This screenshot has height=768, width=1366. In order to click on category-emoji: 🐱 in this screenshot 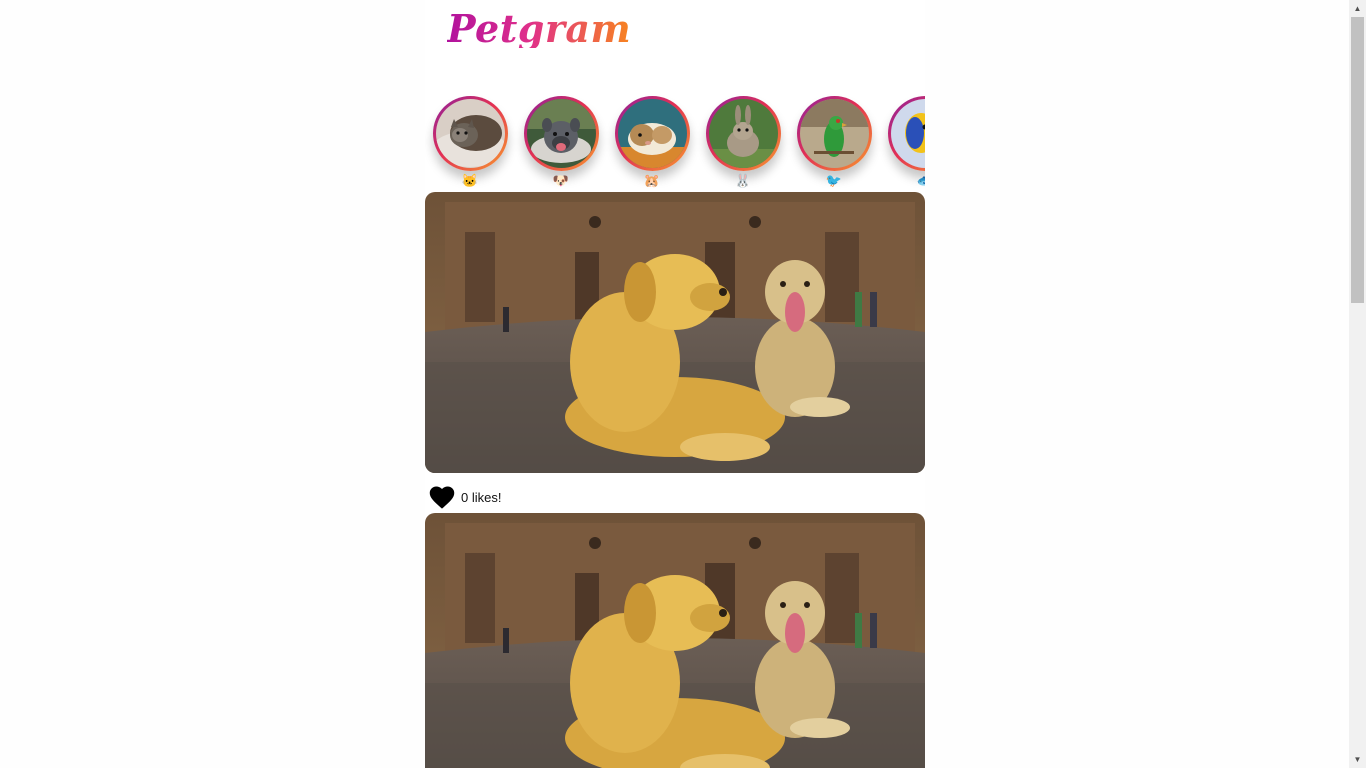, I will do `click(470, 180)`.